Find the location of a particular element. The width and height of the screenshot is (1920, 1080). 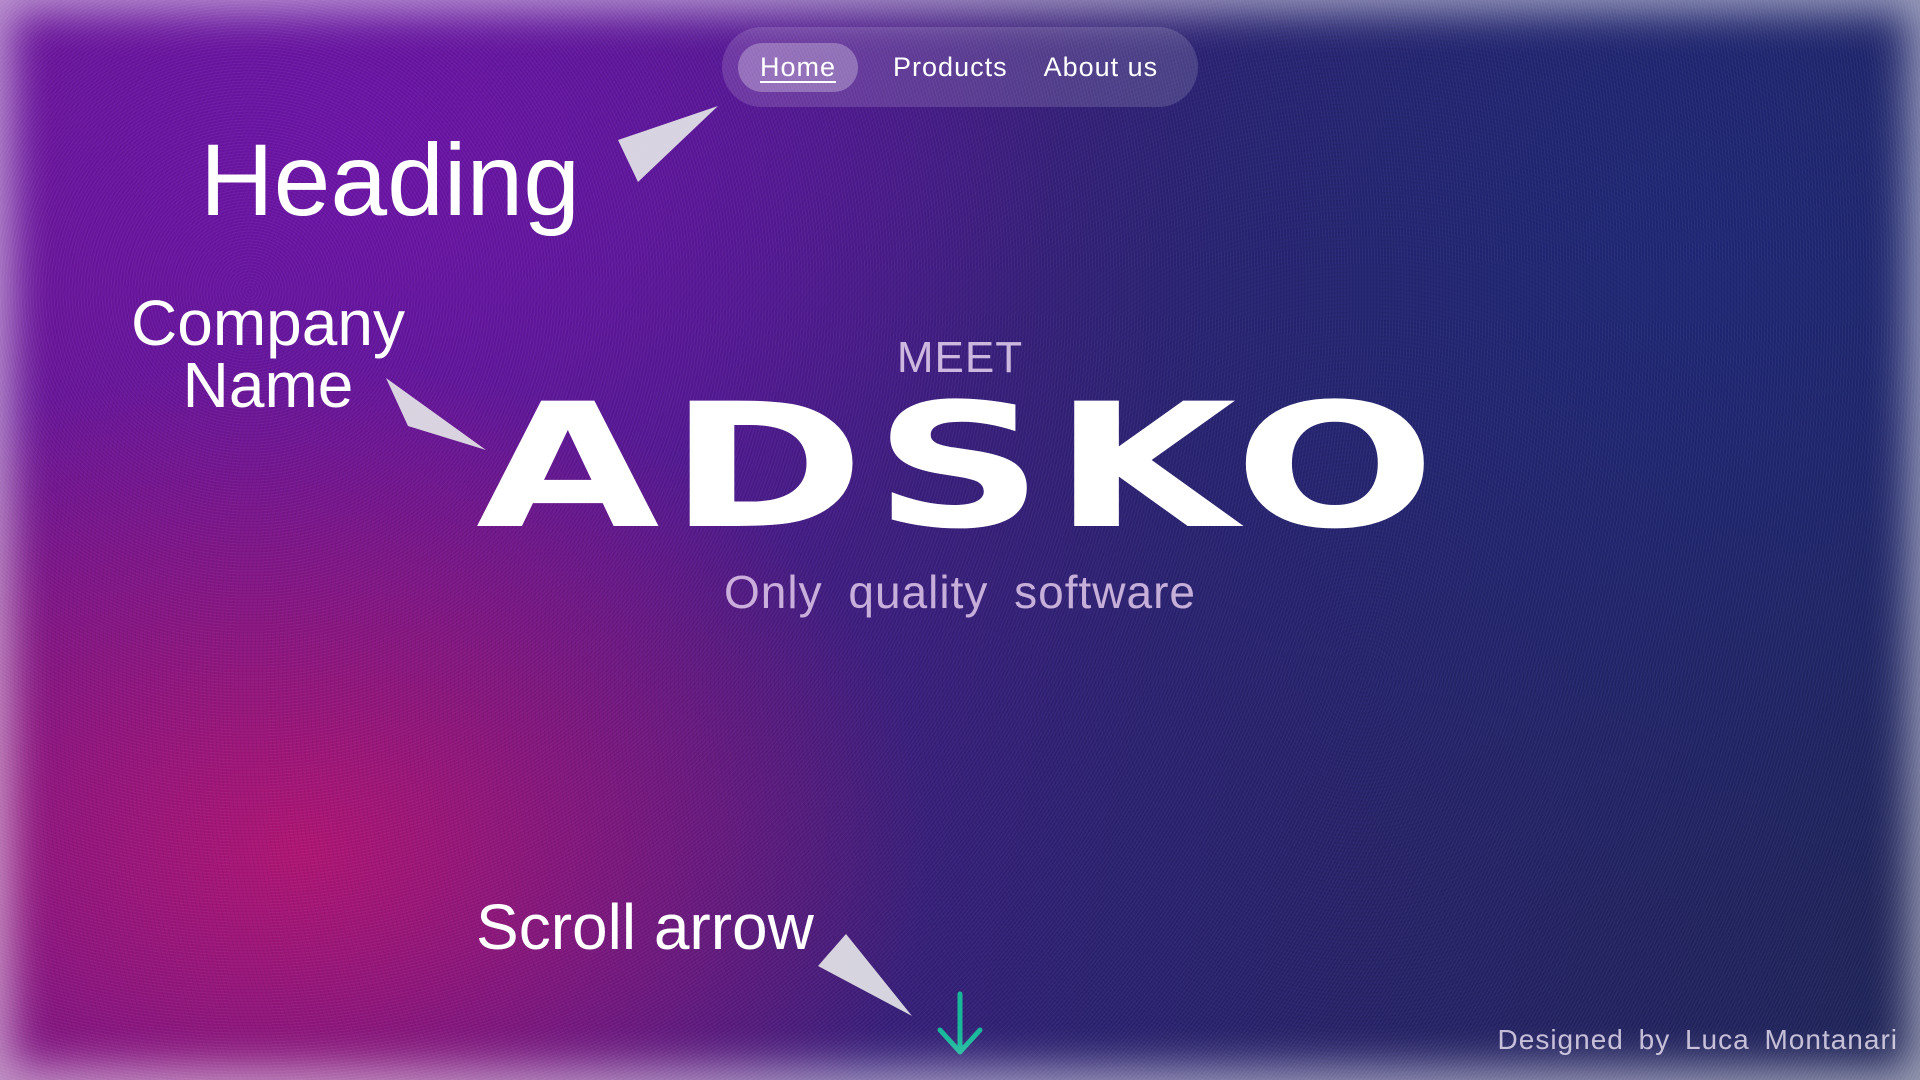

nav-products-link: Products is located at coordinates (950, 67).